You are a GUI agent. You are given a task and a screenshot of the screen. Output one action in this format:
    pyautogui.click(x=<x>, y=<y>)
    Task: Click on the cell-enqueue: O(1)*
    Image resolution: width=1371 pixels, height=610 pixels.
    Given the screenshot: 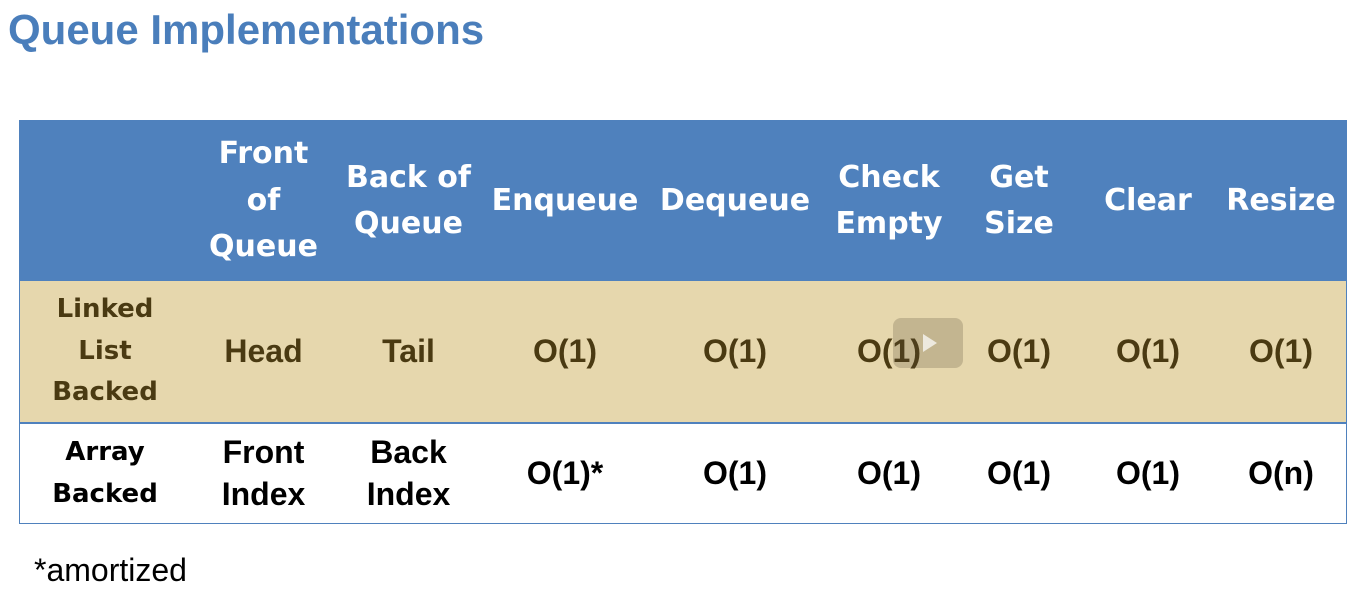 What is the action you would take?
    pyautogui.click(x=565, y=472)
    